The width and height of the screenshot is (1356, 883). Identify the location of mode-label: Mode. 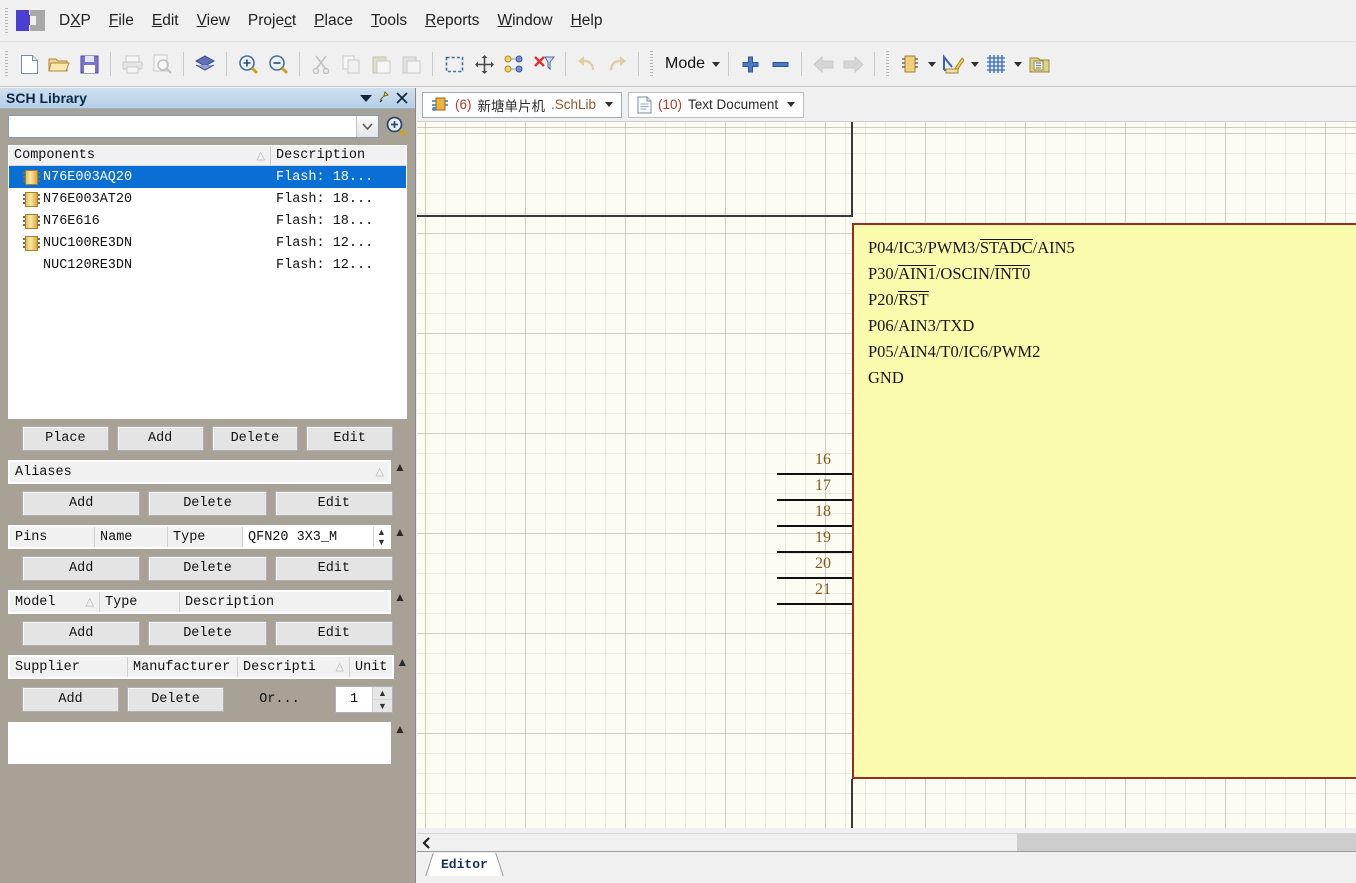
(684, 64).